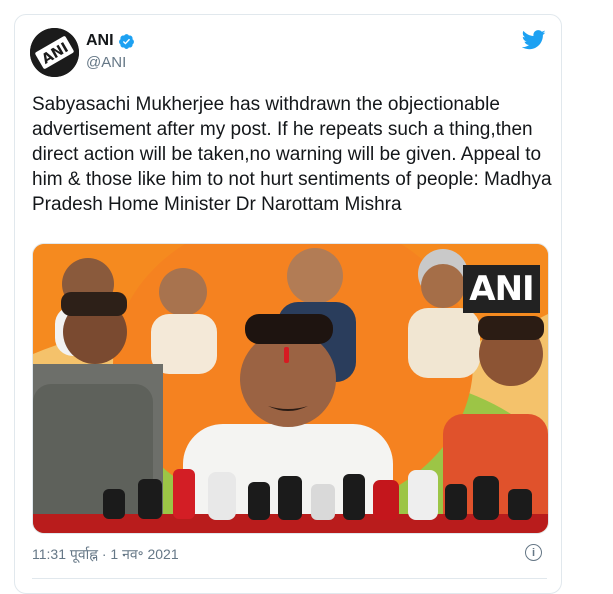 This screenshot has width=613, height=594. What do you see at coordinates (126, 41) in the screenshot?
I see `verified-badge-icon` at bounding box center [126, 41].